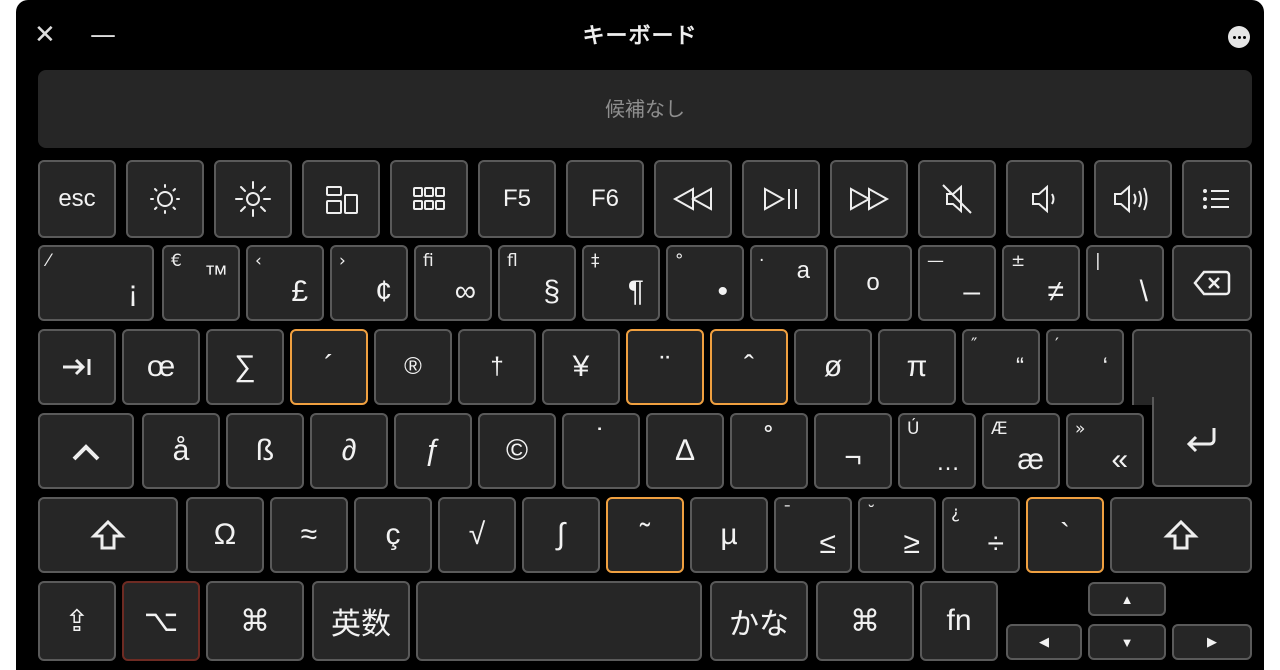 This screenshot has height=670, width=1280. I want to click on key-n: ˜, so click(645, 535).